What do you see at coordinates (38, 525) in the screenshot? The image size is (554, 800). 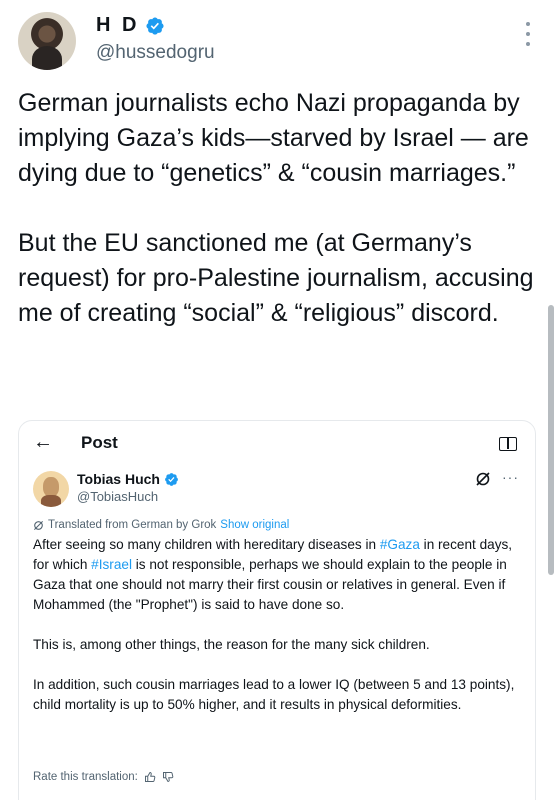 I see `grok-small-icon` at bounding box center [38, 525].